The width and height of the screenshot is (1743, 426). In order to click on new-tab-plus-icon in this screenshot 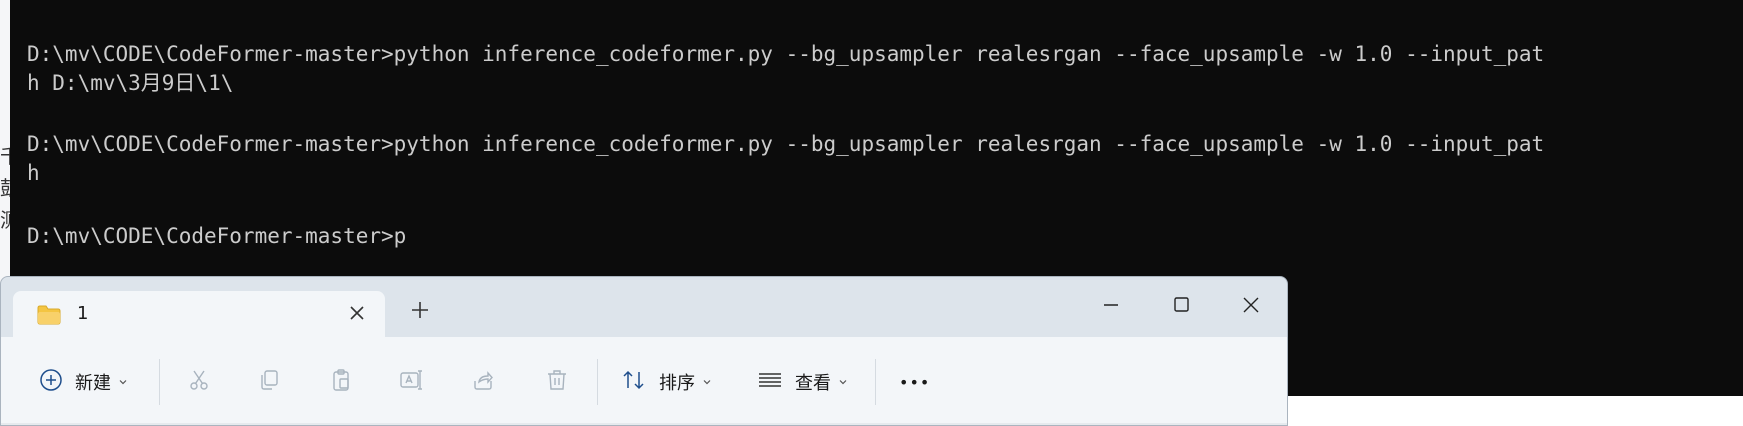, I will do `click(420, 312)`.